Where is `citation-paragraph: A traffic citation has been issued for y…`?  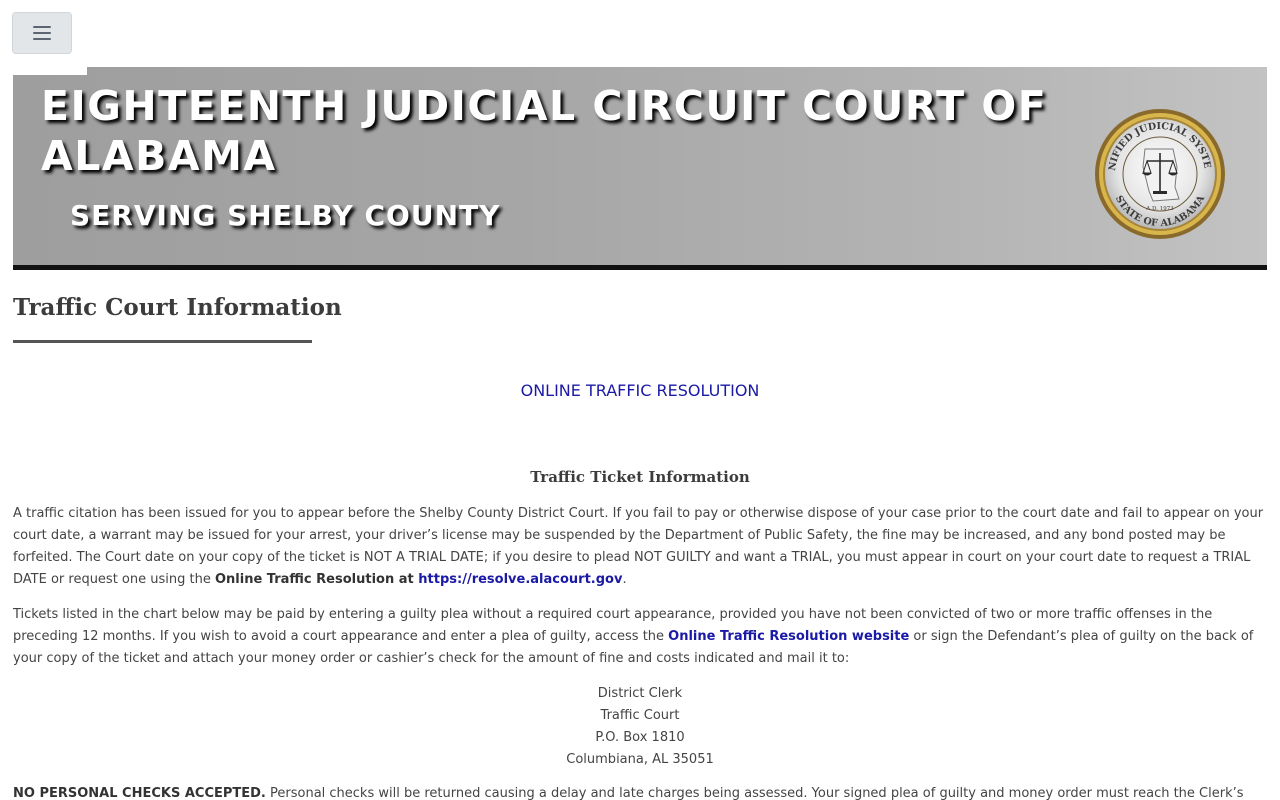 citation-paragraph: A traffic citation has been issued for y… is located at coordinates (640, 547).